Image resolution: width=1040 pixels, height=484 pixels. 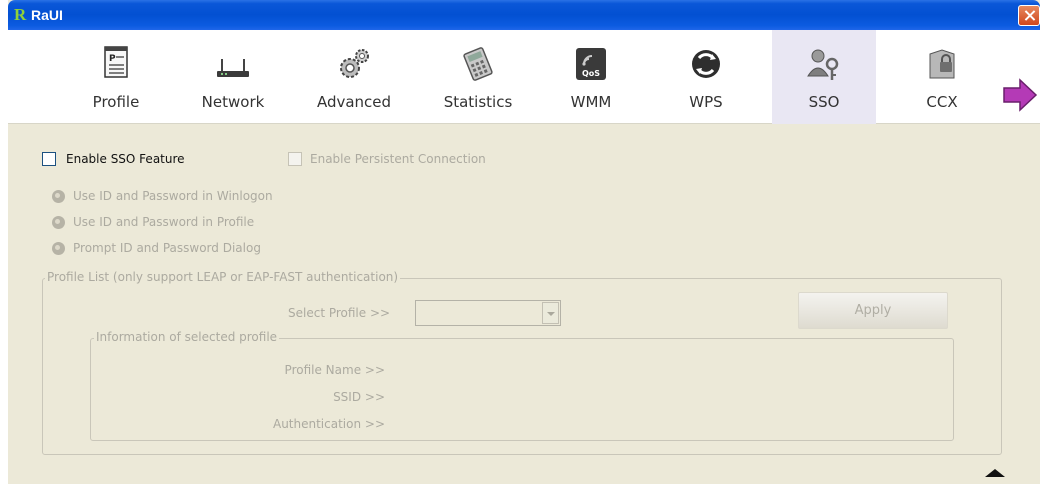 What do you see at coordinates (354, 63) in the screenshot?
I see `advanced-icon` at bounding box center [354, 63].